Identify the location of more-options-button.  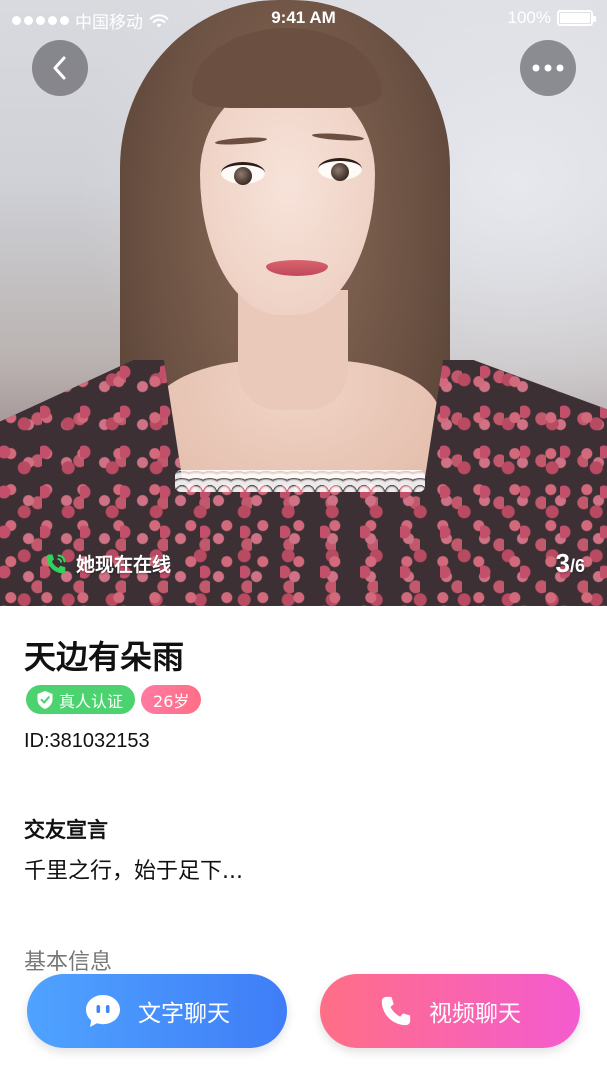
(548, 68).